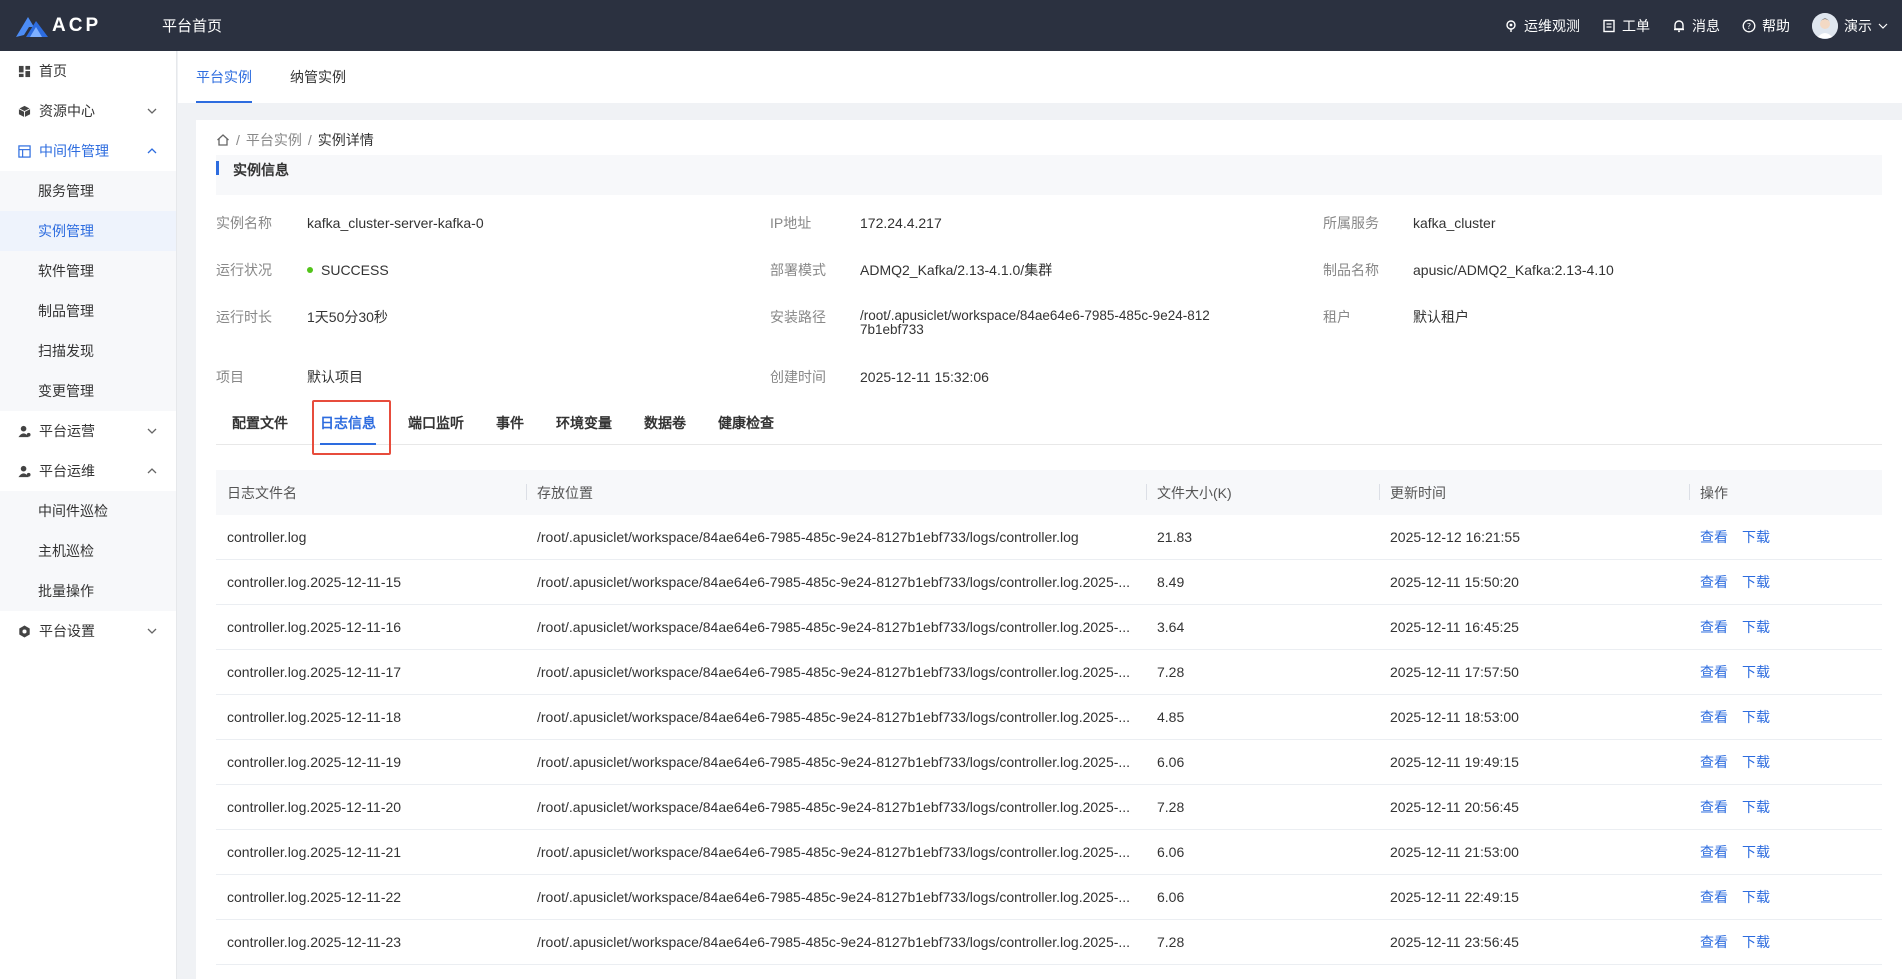  What do you see at coordinates (348, 270) in the screenshot?
I see `status-badge: SUCCESS` at bounding box center [348, 270].